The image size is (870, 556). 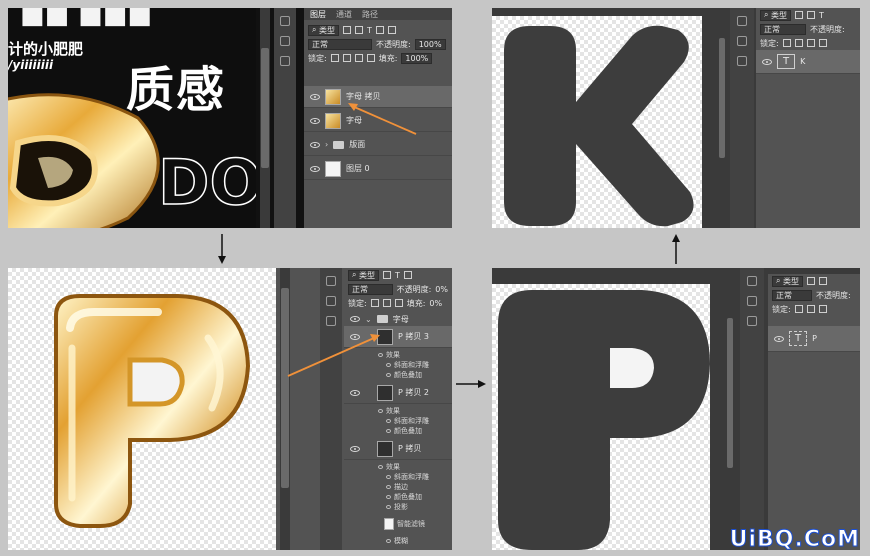 I want to click on smart-filter-row: 智能滤镜, so click(x=404, y=524).